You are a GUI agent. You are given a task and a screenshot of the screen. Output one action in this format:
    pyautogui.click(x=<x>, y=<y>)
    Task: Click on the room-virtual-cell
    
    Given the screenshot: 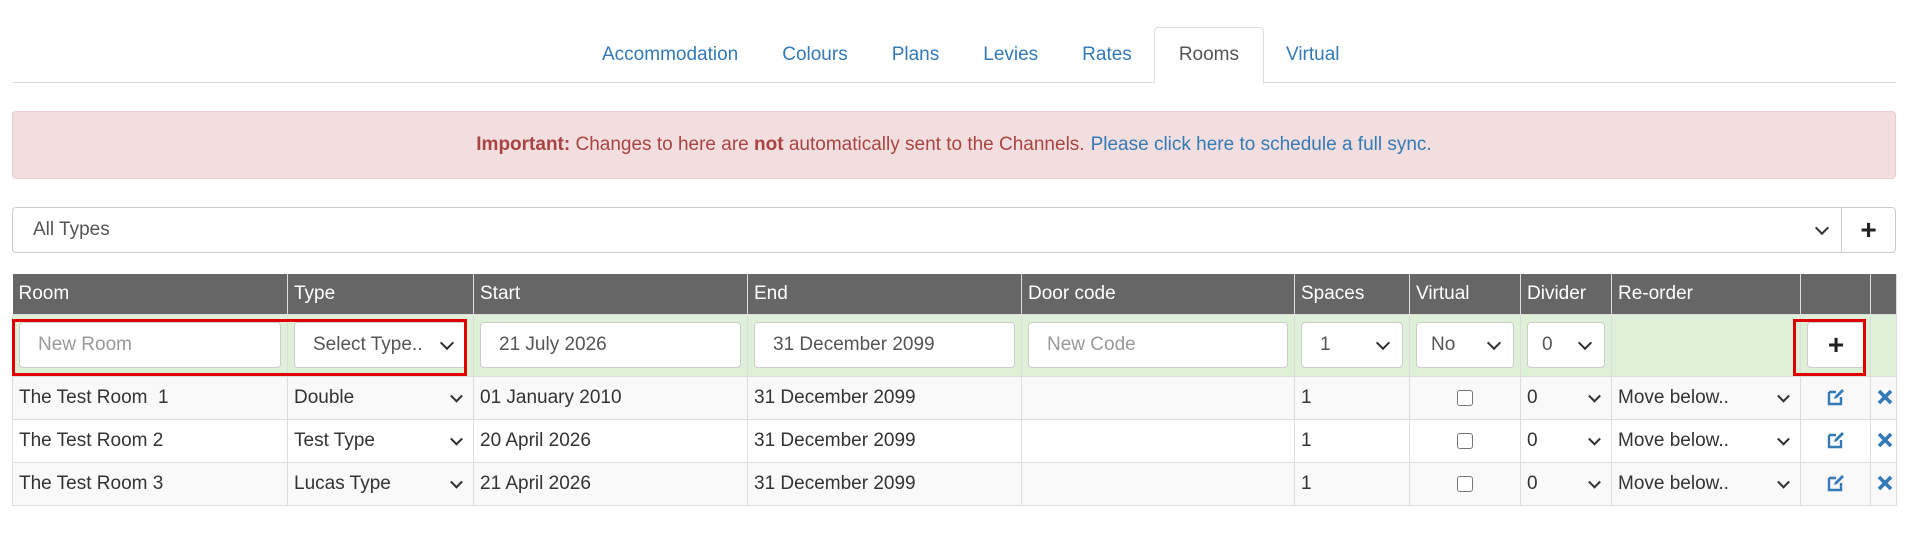 What is the action you would take?
    pyautogui.click(x=1465, y=397)
    